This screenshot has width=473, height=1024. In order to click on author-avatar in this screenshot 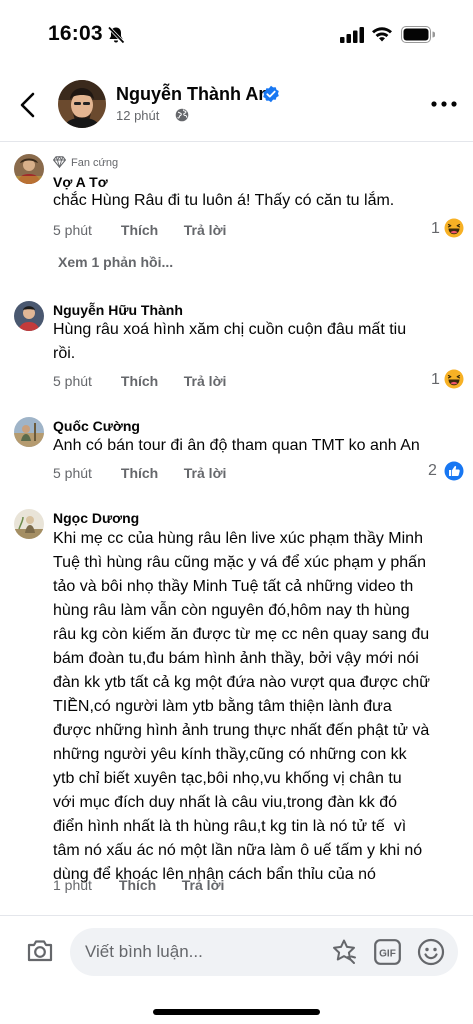, I will do `click(82, 104)`.